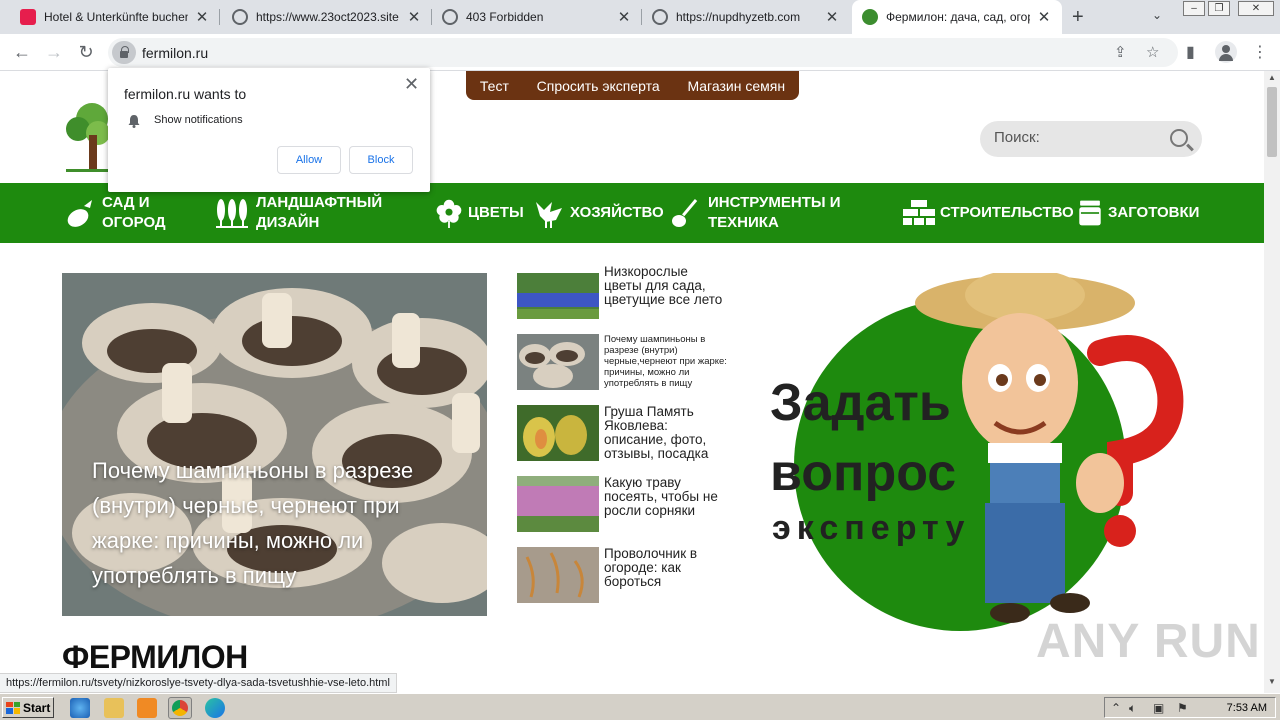 The height and width of the screenshot is (720, 1280). What do you see at coordinates (863, 473) in the screenshot?
I see `expert-line-2: вопрос` at bounding box center [863, 473].